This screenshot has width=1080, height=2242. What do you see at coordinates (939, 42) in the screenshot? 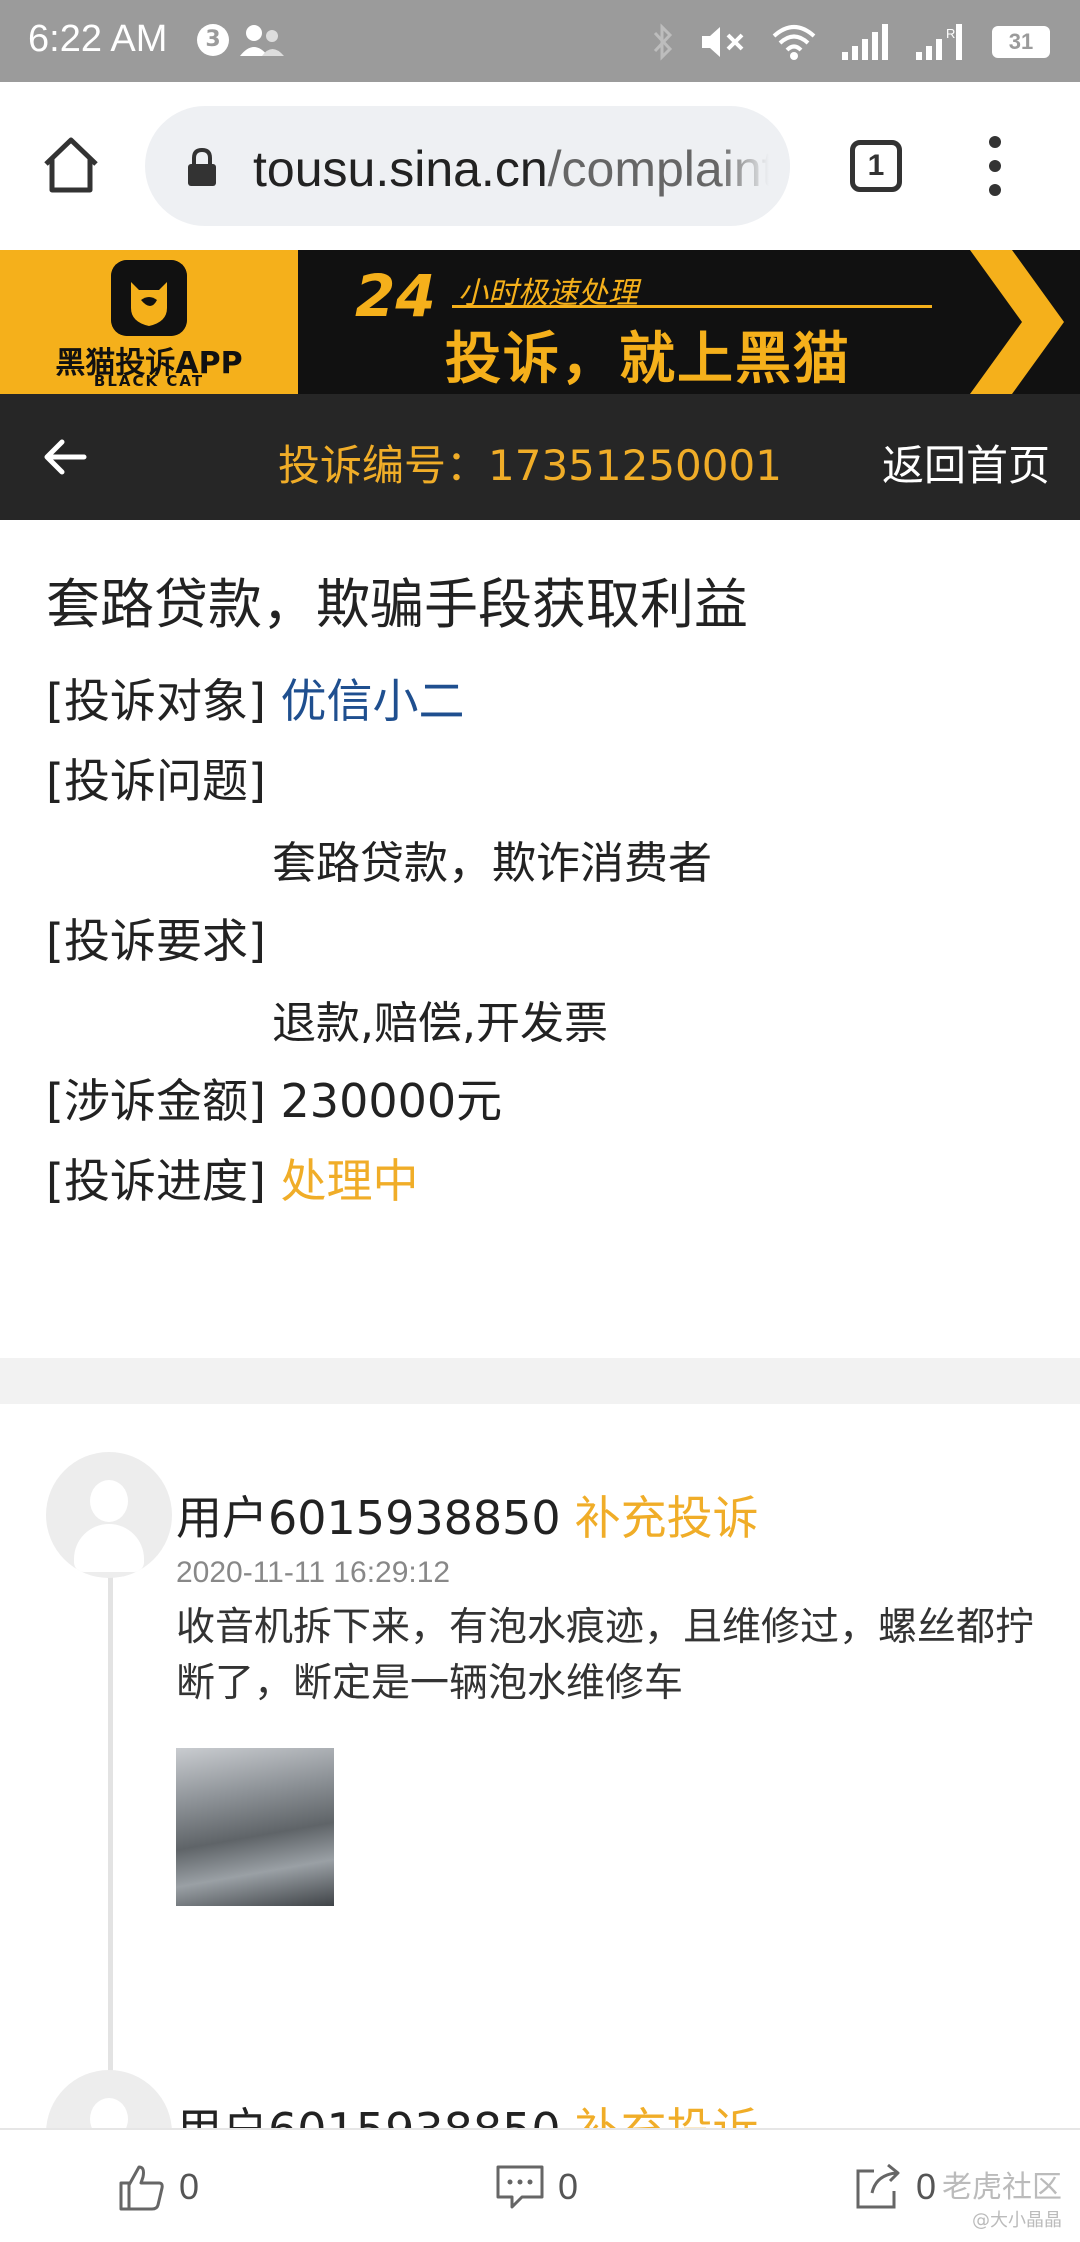
I see `signal-r2-icon: R` at bounding box center [939, 42].